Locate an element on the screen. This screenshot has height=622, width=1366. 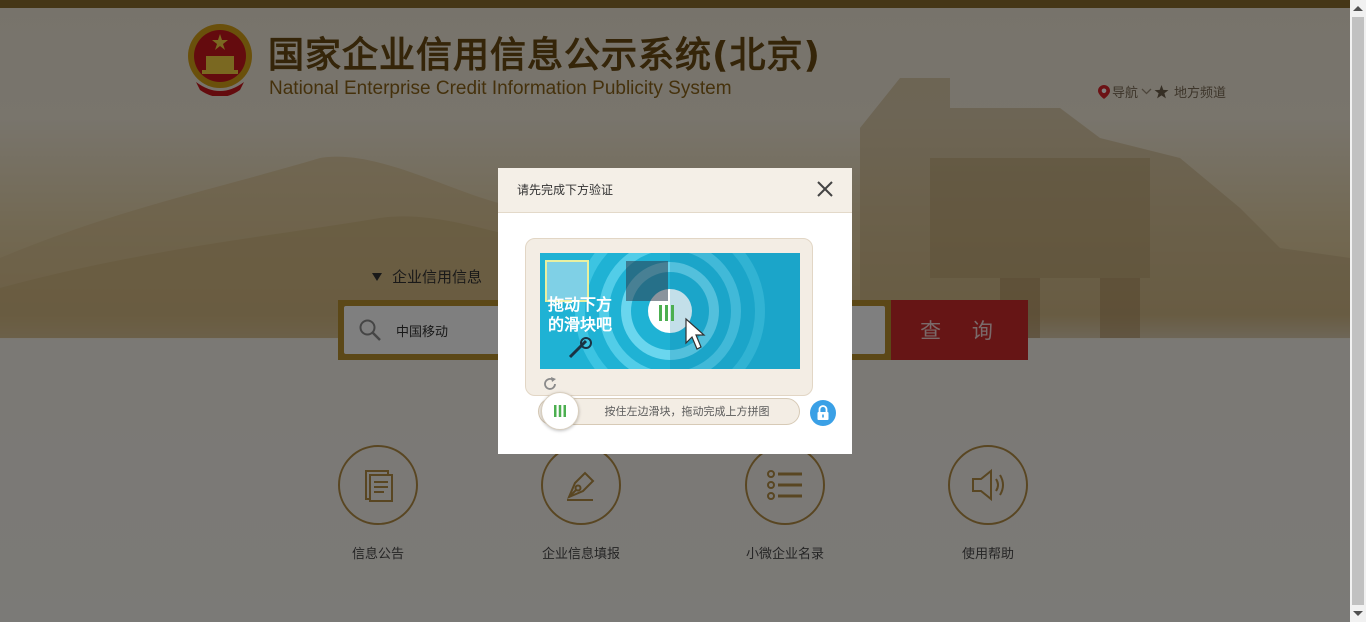
slider-handle is located at coordinates (560, 411).